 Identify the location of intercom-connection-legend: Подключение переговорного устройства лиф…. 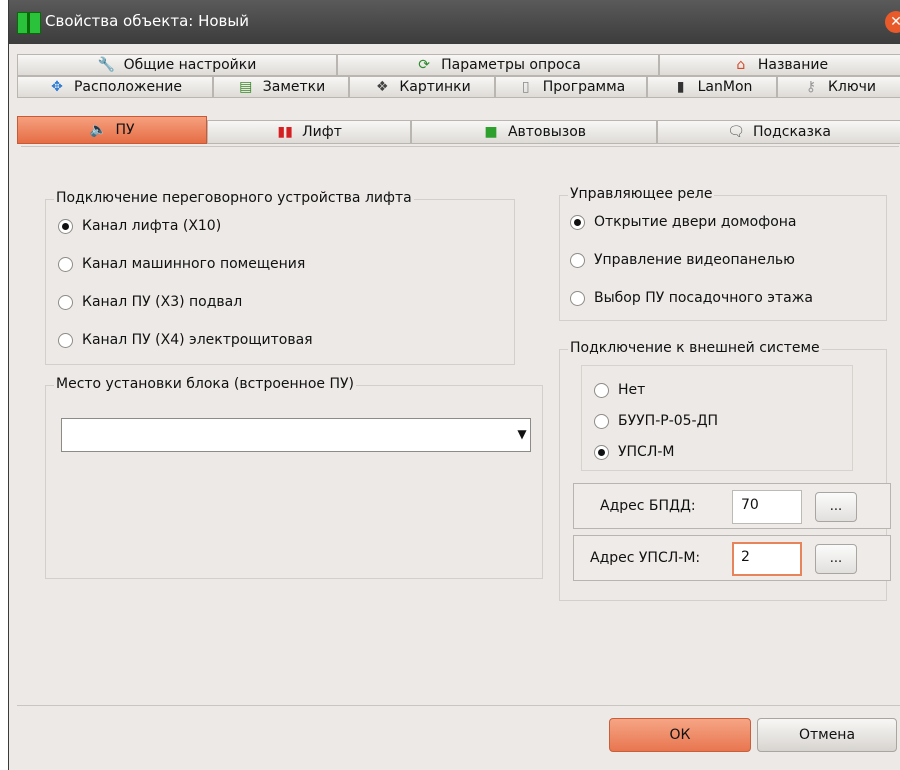
(234, 198).